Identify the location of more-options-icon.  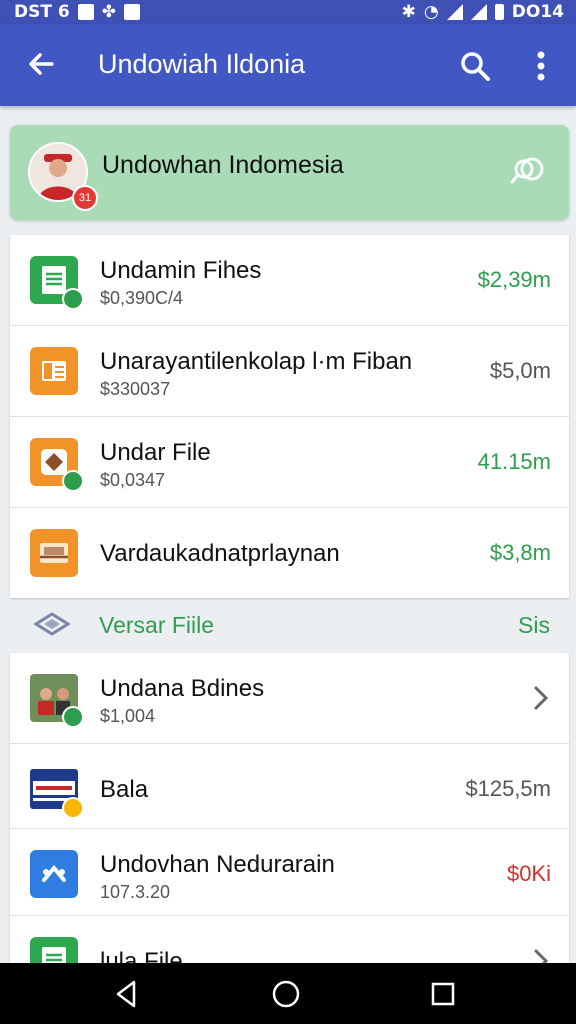
(541, 66).